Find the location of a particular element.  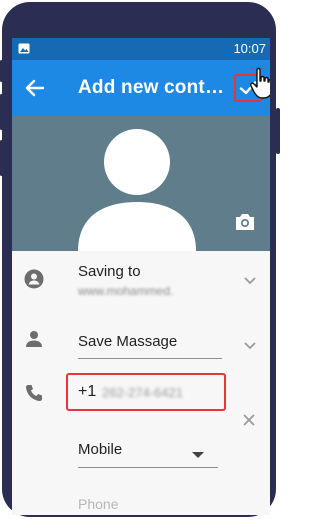

image-icon is located at coordinates (24, 48).